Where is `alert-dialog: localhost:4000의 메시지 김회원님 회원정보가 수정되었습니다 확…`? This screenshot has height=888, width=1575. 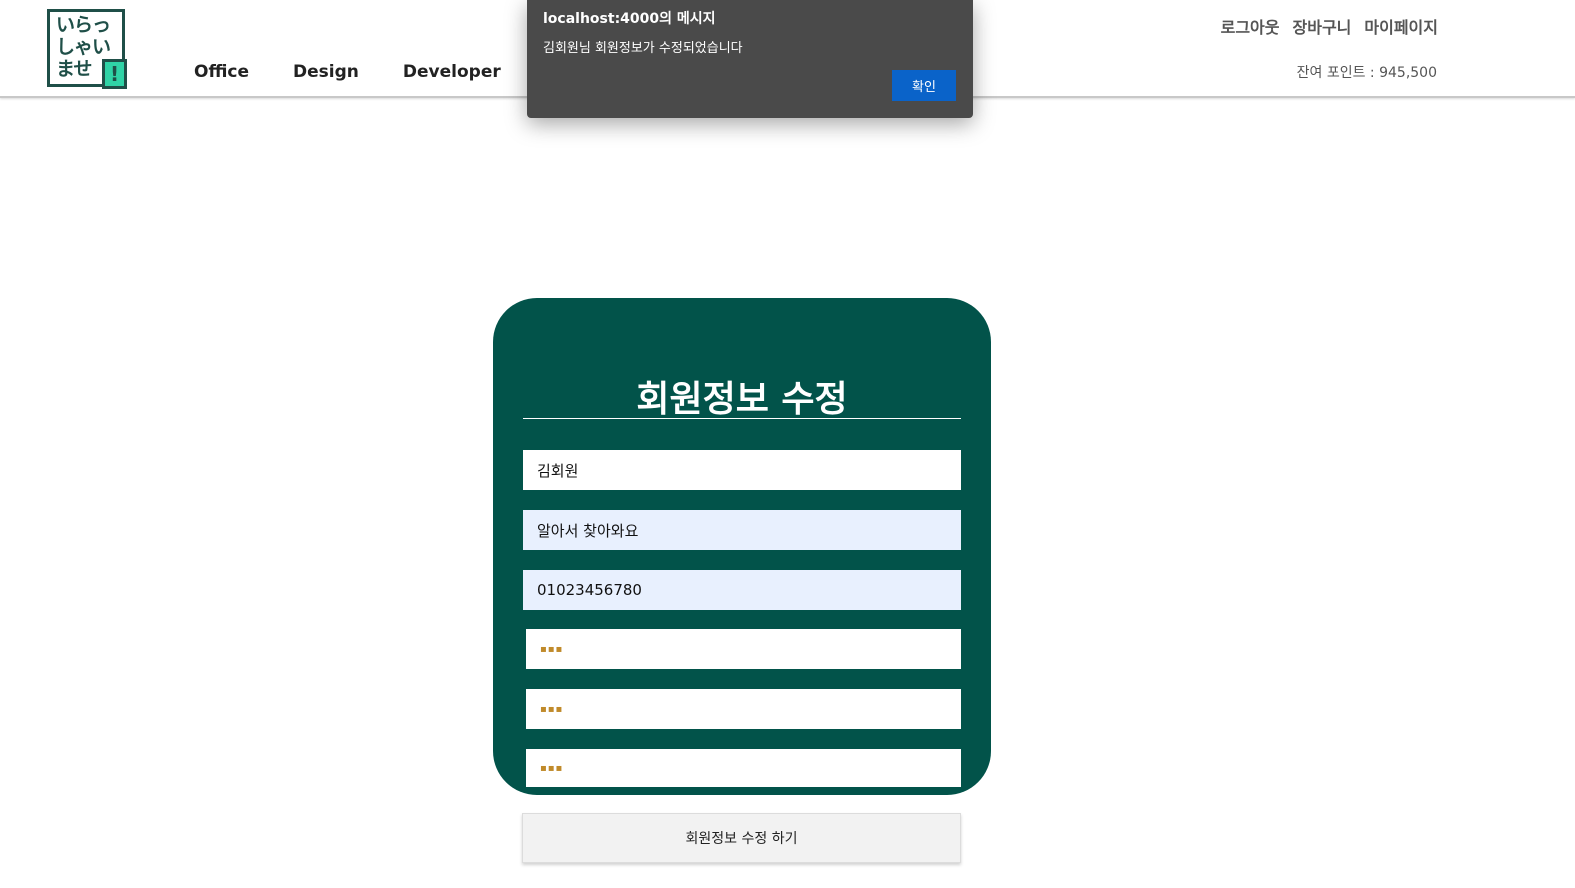 alert-dialog: localhost:4000의 메시지 김회원님 회원정보가 수정되었습니다 확… is located at coordinates (750, 59).